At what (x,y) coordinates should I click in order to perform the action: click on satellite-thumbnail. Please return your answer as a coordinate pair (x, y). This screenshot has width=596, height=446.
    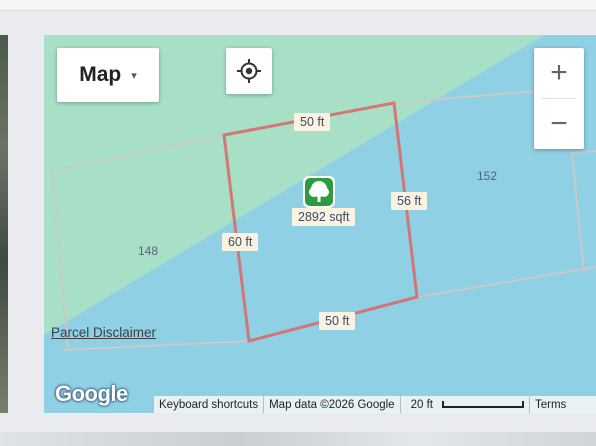
    Looking at the image, I should click on (4, 224).